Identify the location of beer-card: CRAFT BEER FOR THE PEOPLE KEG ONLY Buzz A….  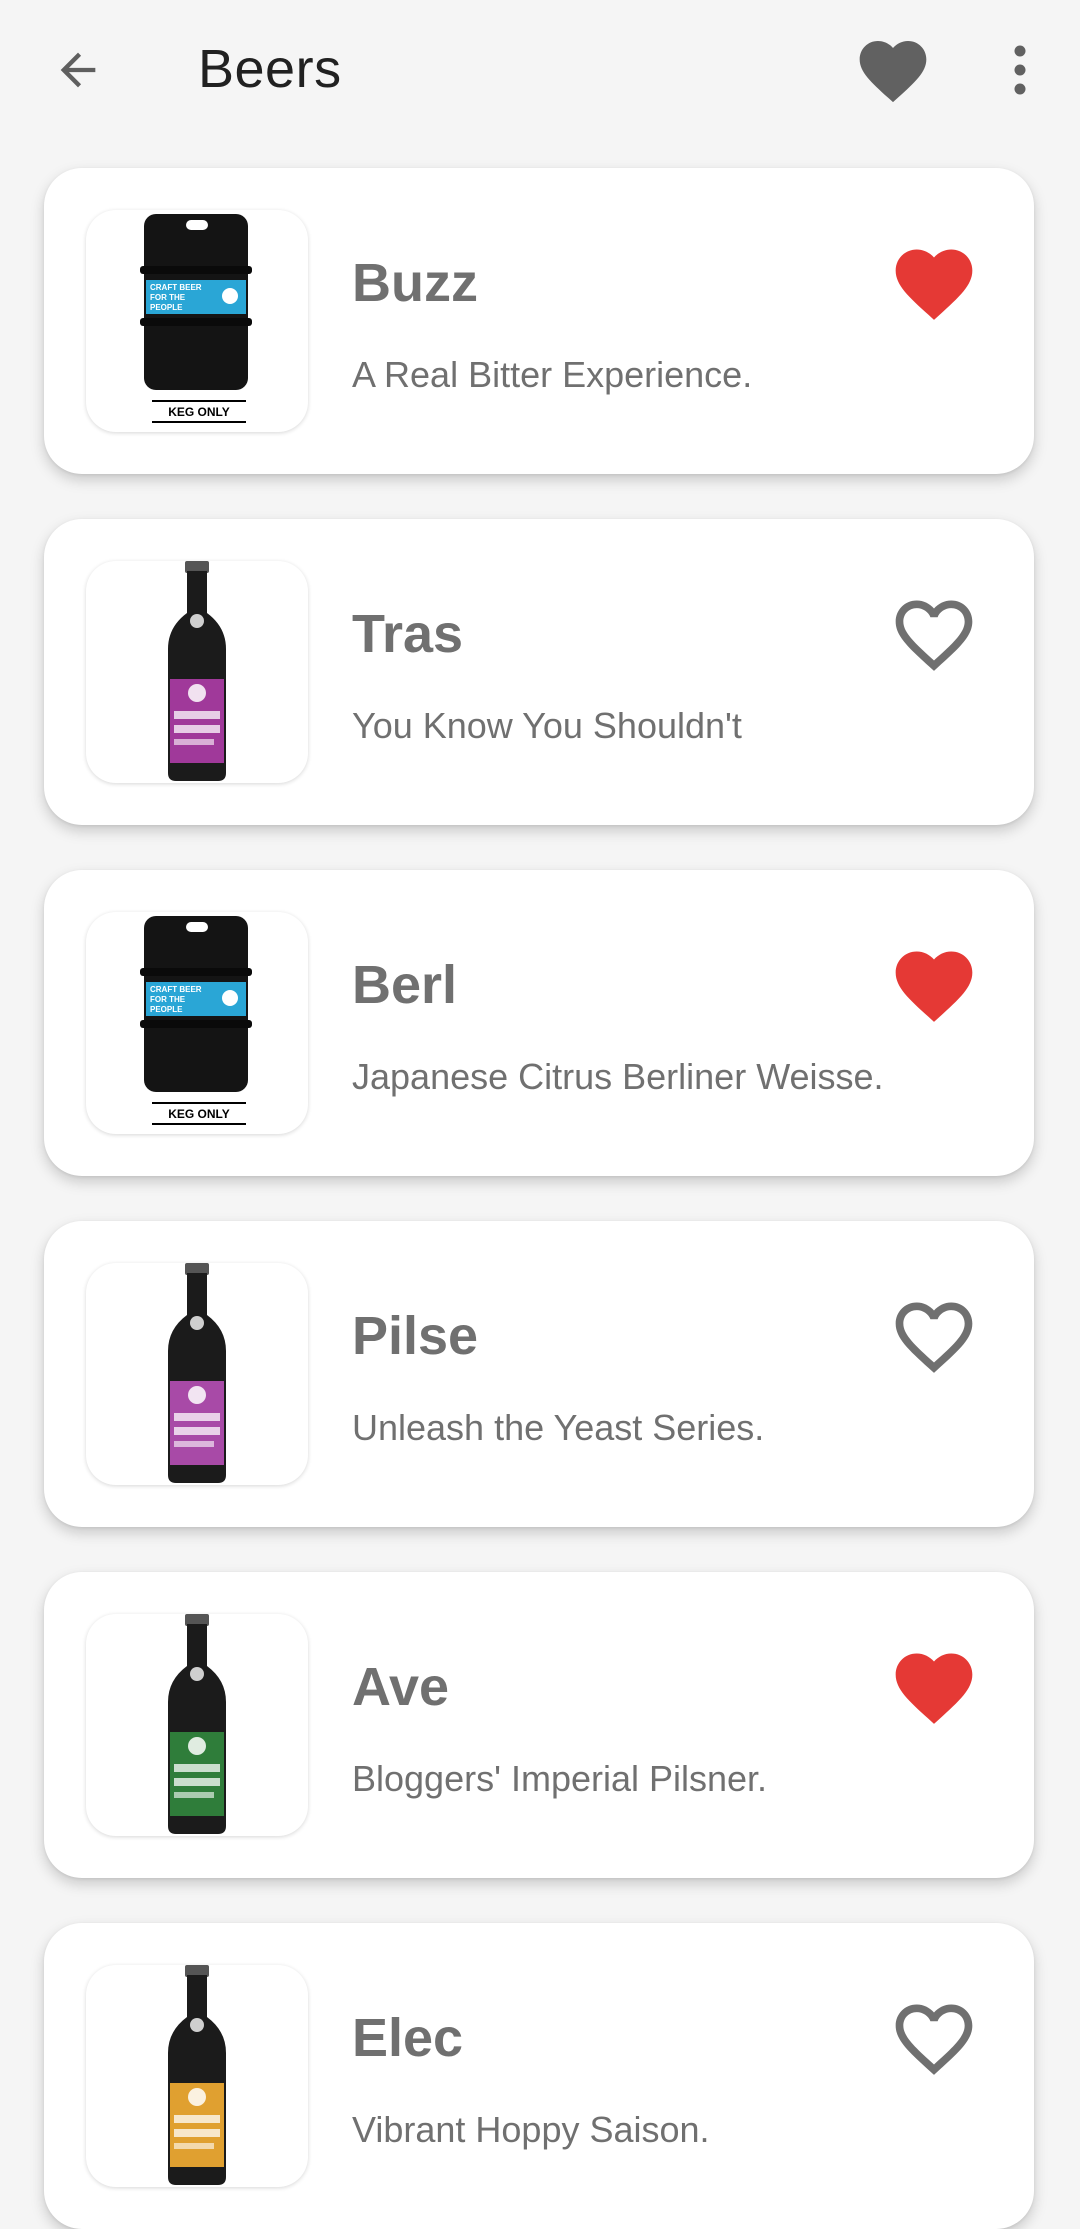
(539, 321).